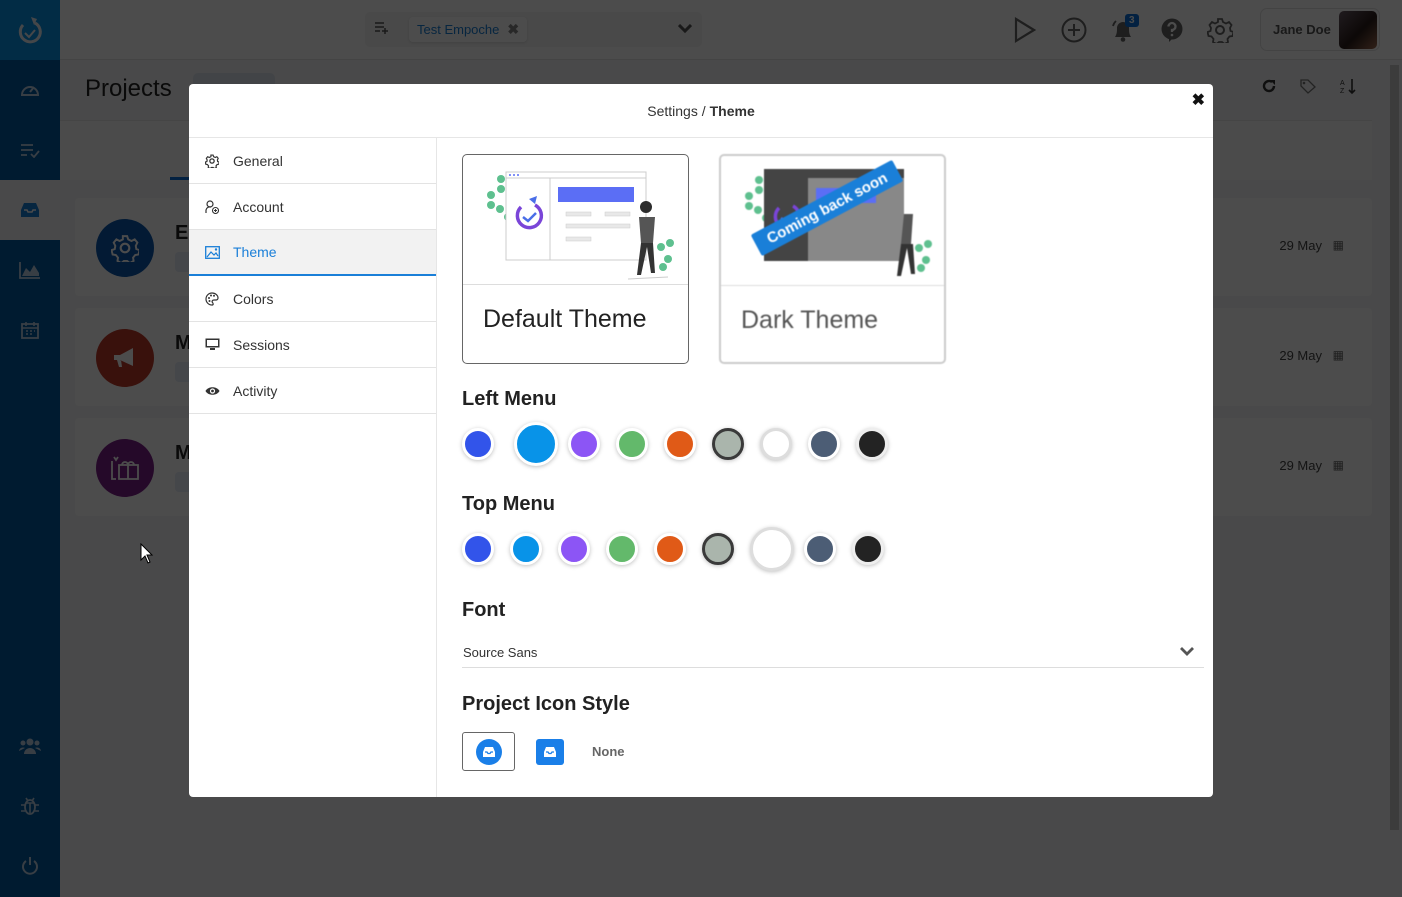 The height and width of the screenshot is (897, 1402). I want to click on menu-item-account: Account, so click(312, 207).